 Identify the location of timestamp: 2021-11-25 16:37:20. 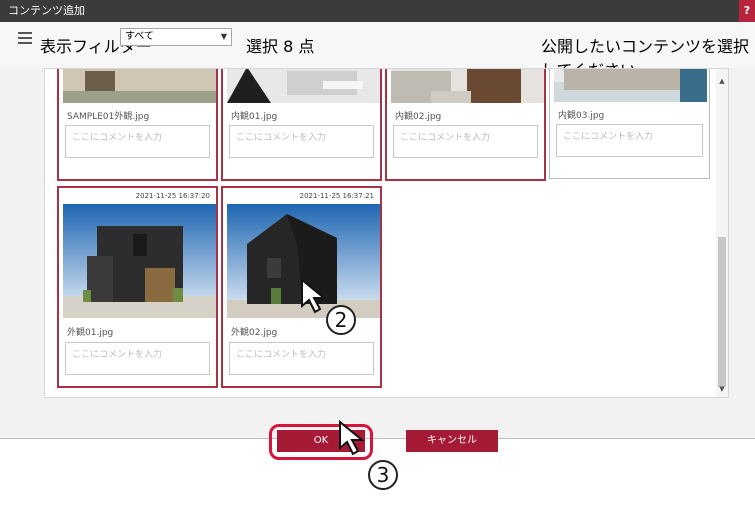
(172, 196).